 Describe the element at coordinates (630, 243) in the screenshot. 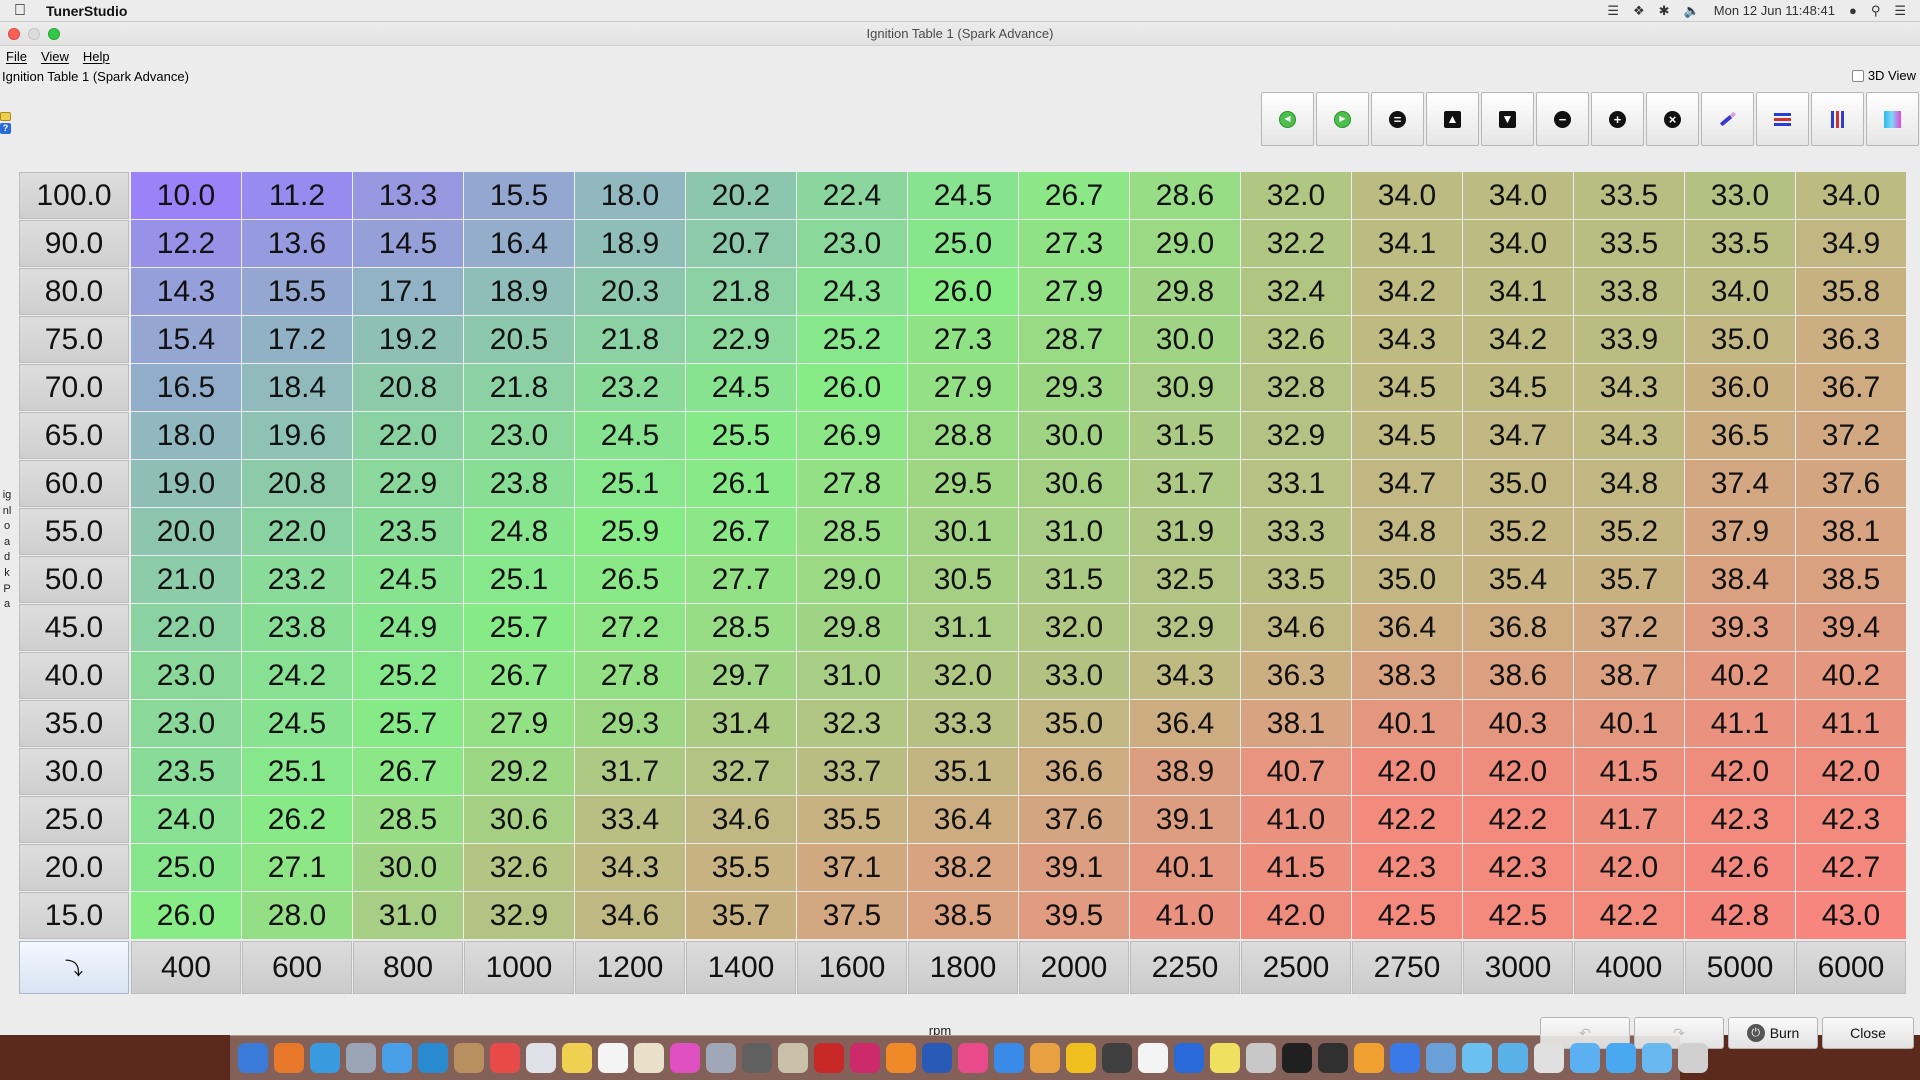

I see `table-cell: 18.9` at that location.